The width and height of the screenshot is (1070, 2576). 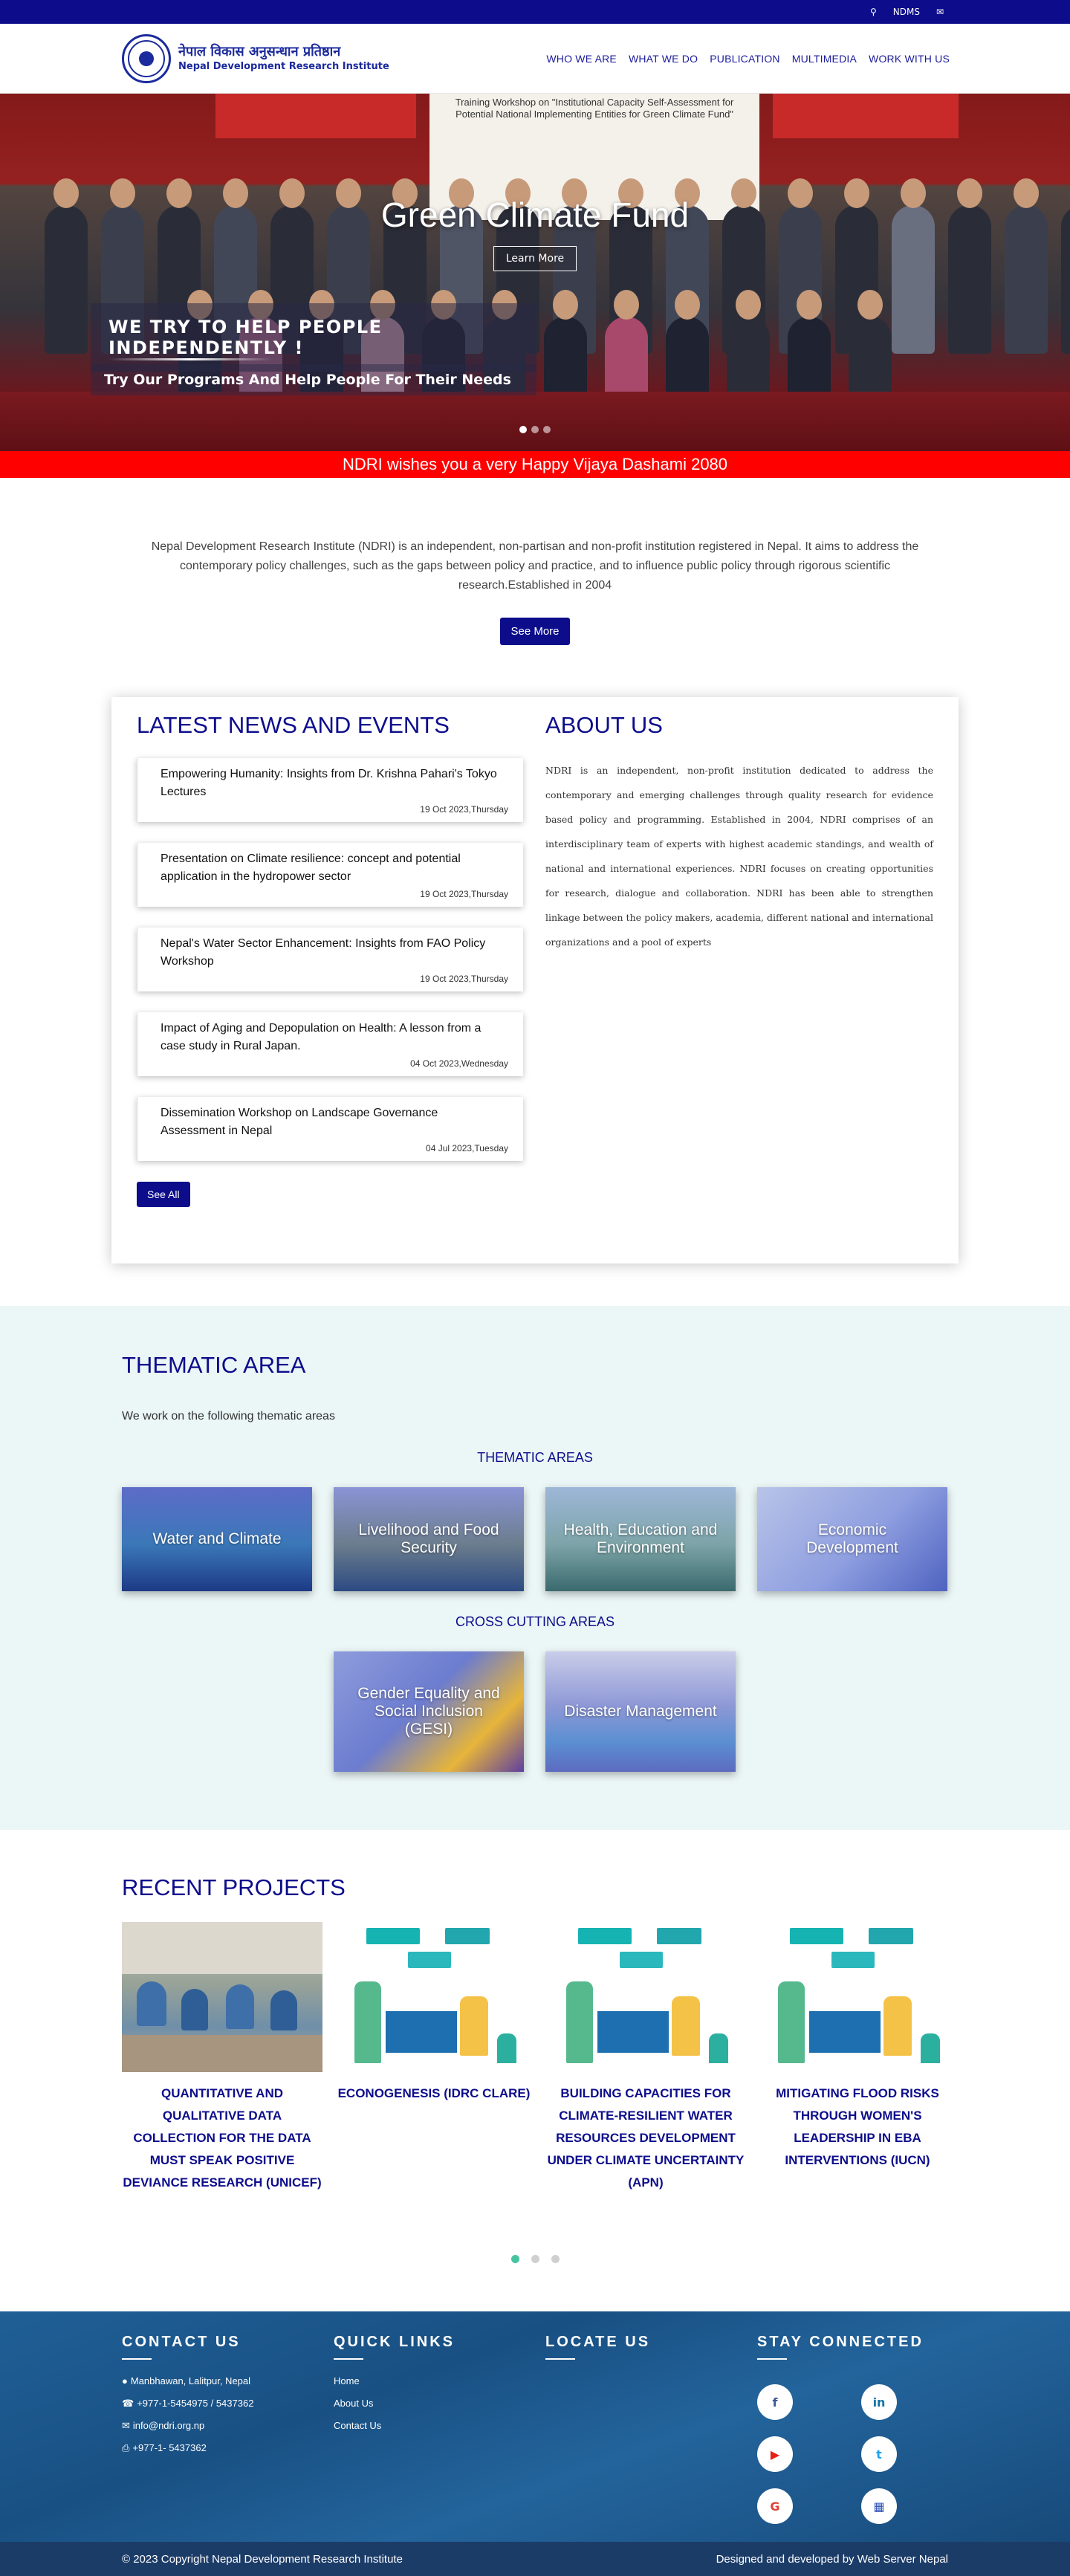 What do you see at coordinates (234, 1887) in the screenshot?
I see `projects-title: RECENT PROJECTS` at bounding box center [234, 1887].